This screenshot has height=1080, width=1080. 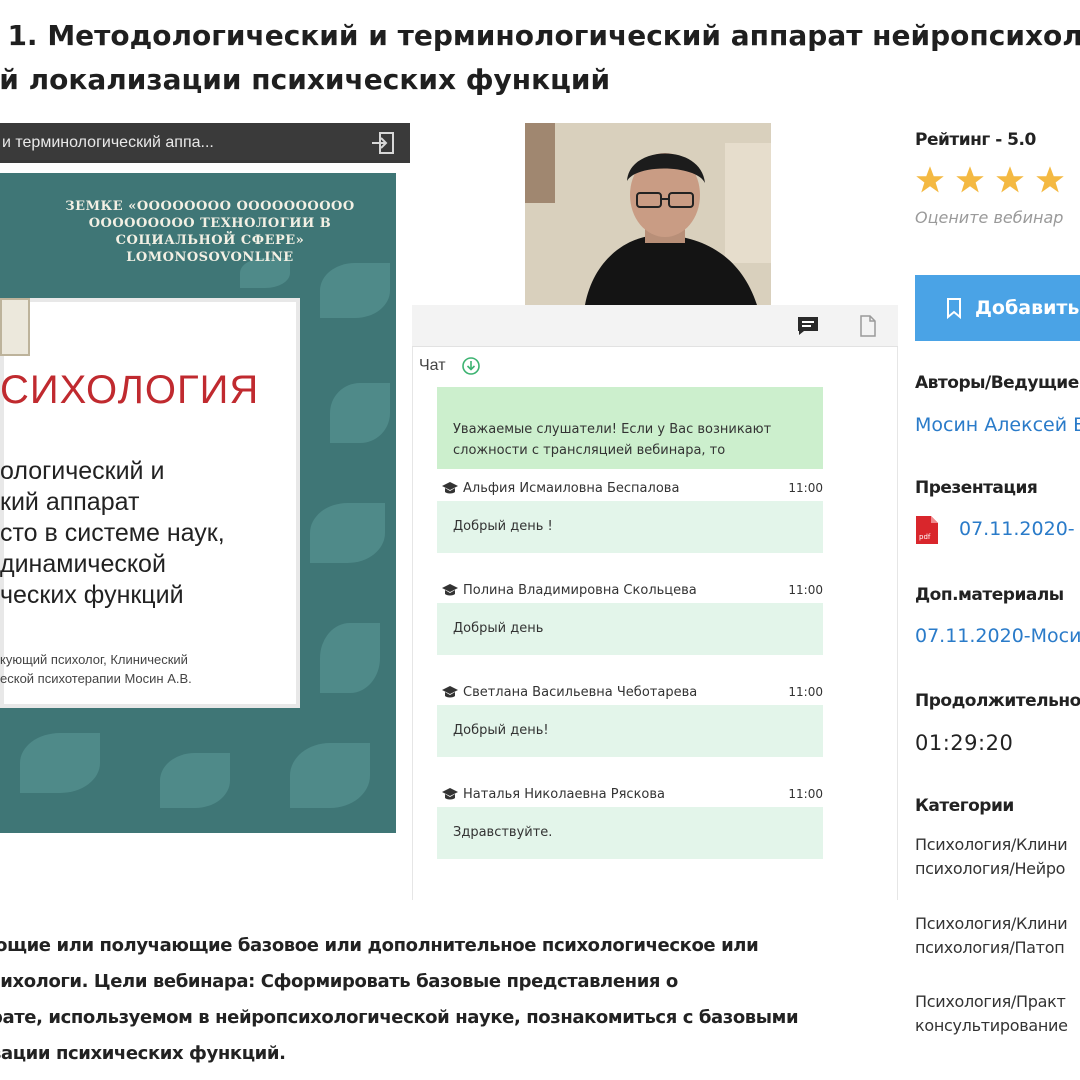 I want to click on document-icon, so click(x=868, y=326).